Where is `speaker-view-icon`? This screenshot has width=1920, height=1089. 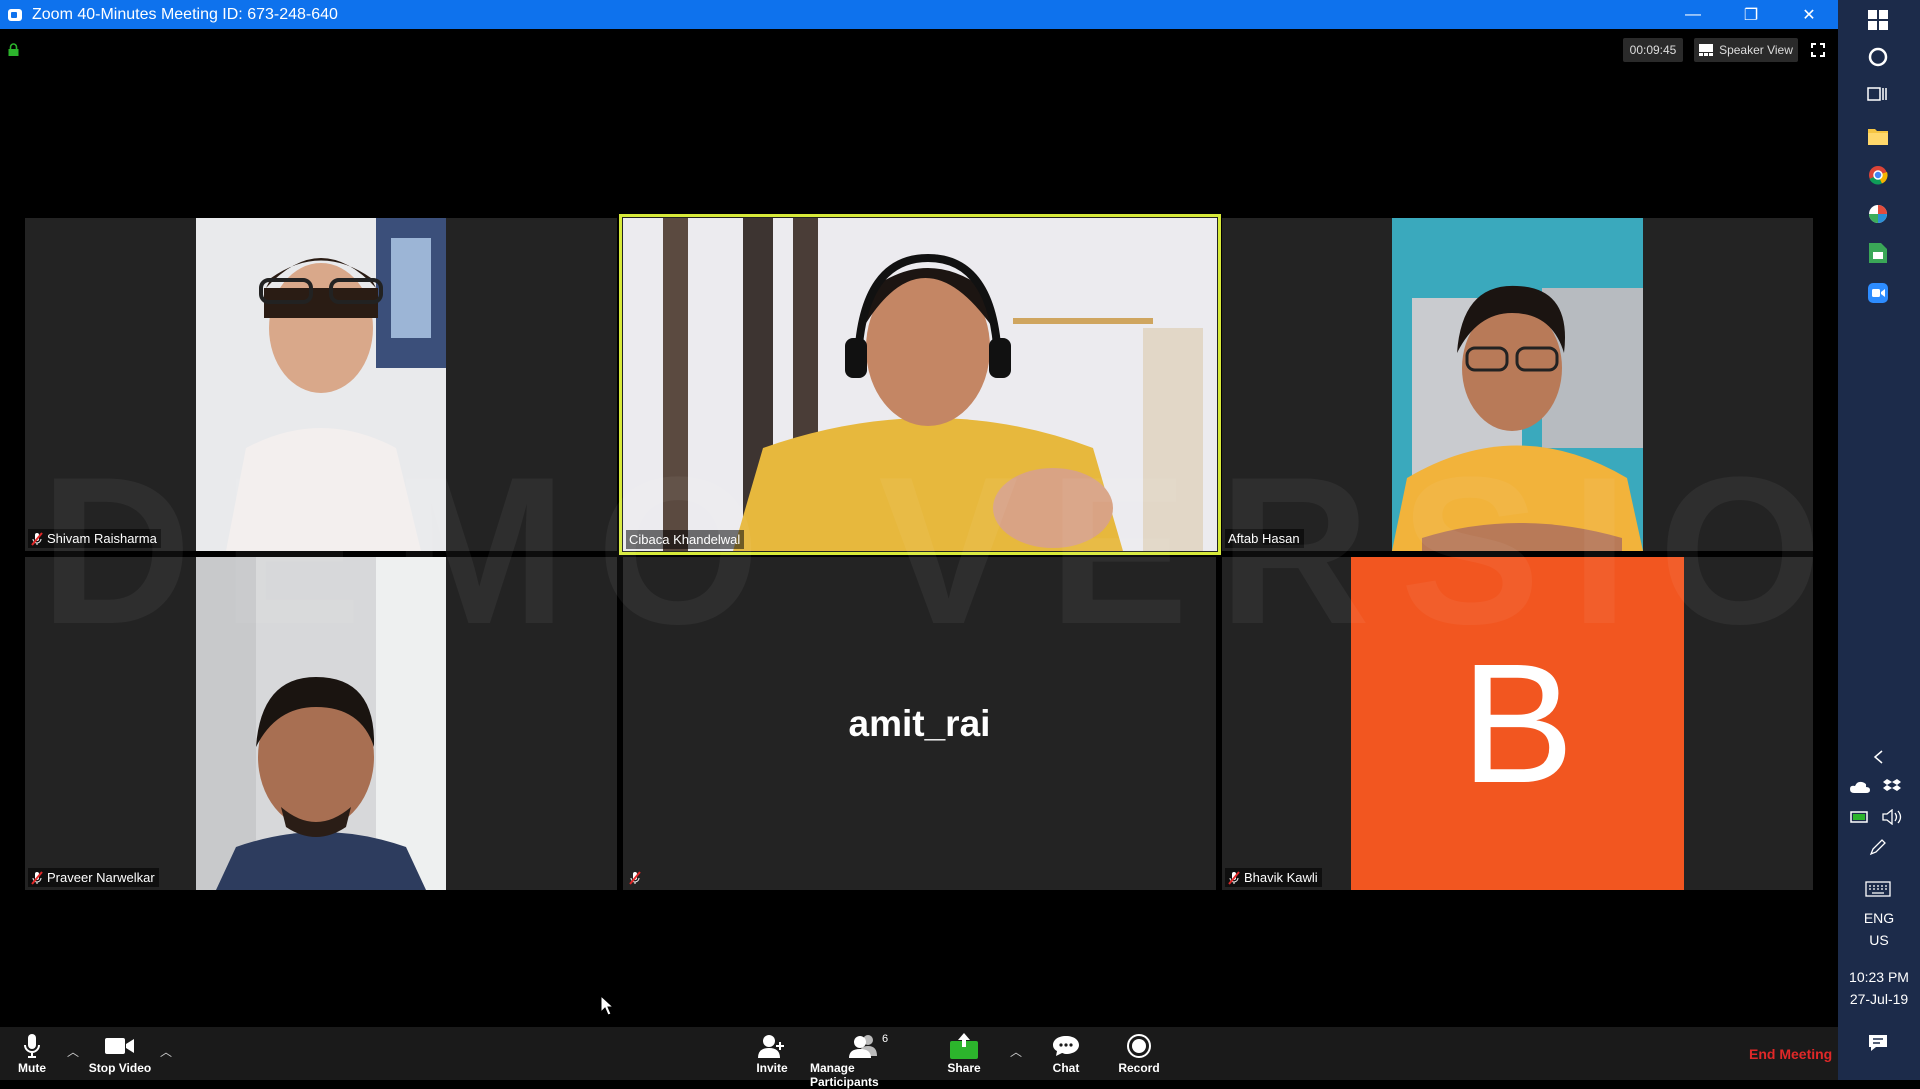 speaker-view-icon is located at coordinates (1706, 50).